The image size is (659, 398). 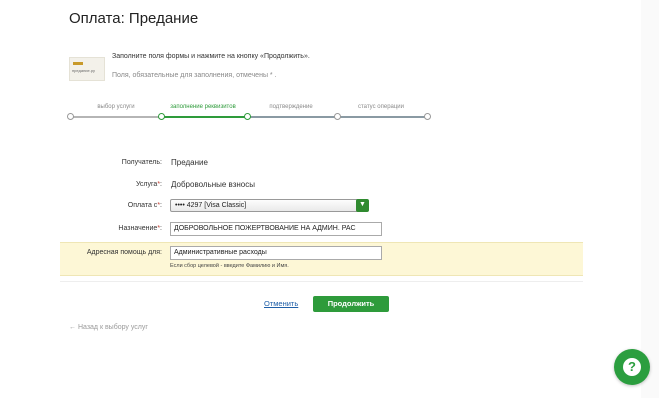 I want to click on service-value: Добровольные взносы, so click(x=213, y=184).